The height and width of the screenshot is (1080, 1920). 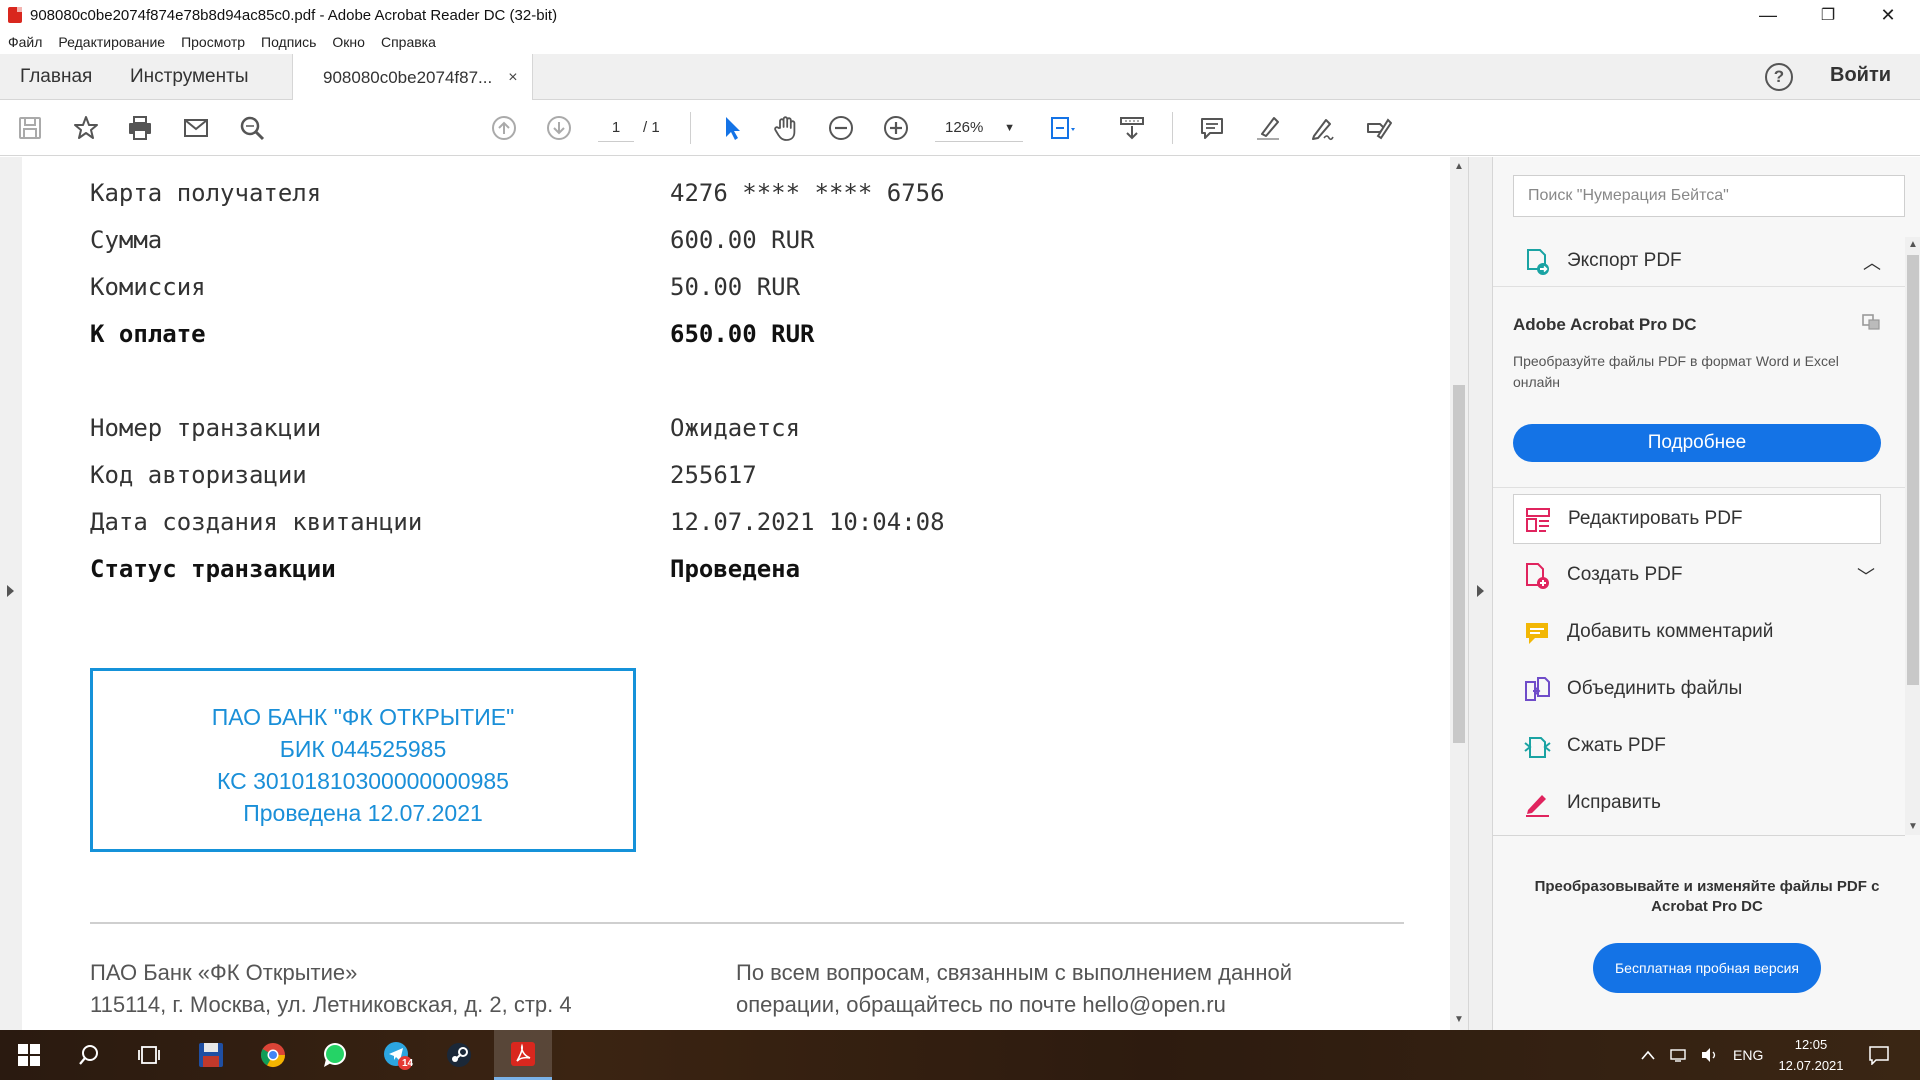 I want to click on taskbar-app-telegram: 14, so click(x=397, y=1055).